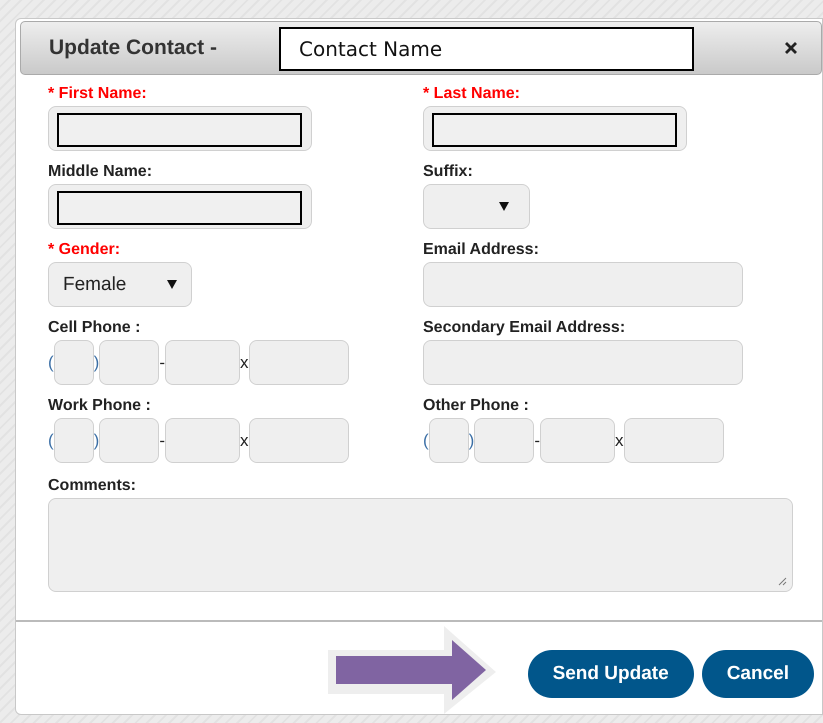 The height and width of the screenshot is (723, 823). Describe the element at coordinates (420, 545) in the screenshot. I see `comments-field` at that location.